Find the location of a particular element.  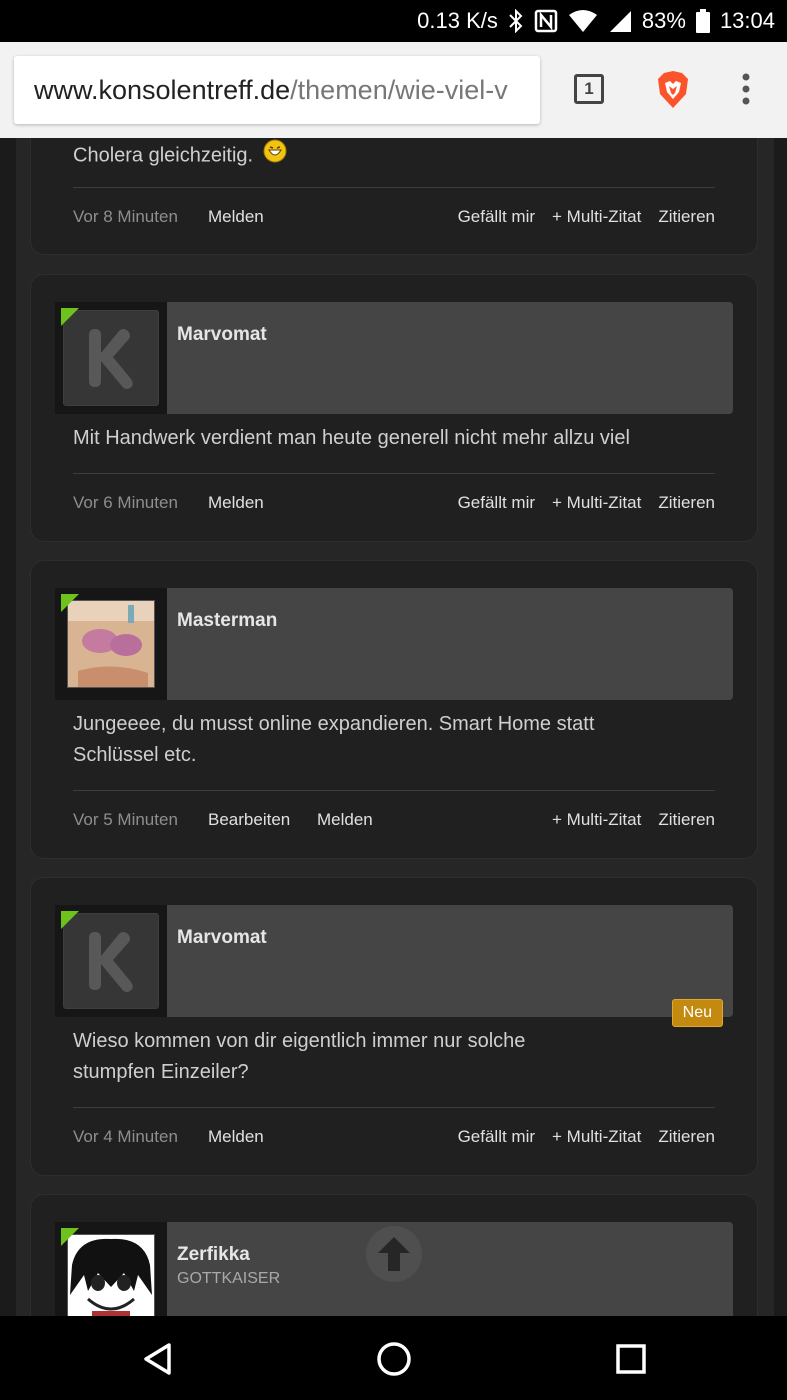

laughing-emoji-icon is located at coordinates (275, 156).